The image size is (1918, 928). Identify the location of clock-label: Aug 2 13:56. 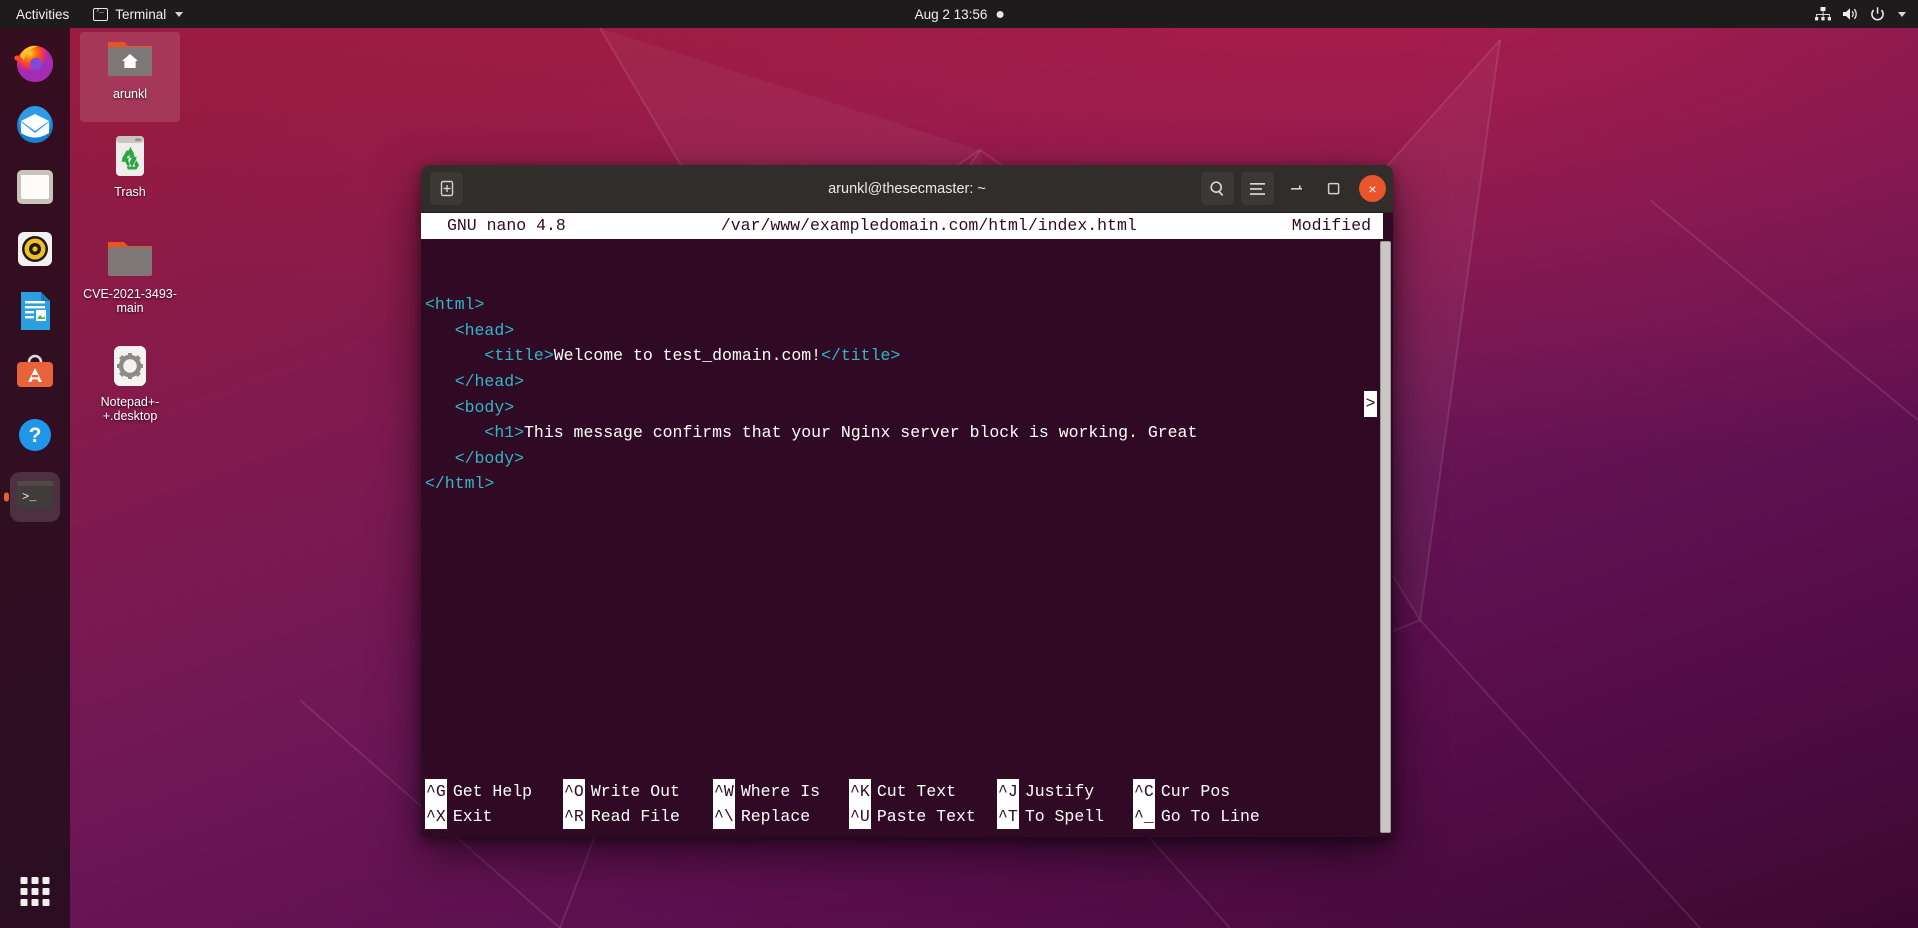
(951, 14).